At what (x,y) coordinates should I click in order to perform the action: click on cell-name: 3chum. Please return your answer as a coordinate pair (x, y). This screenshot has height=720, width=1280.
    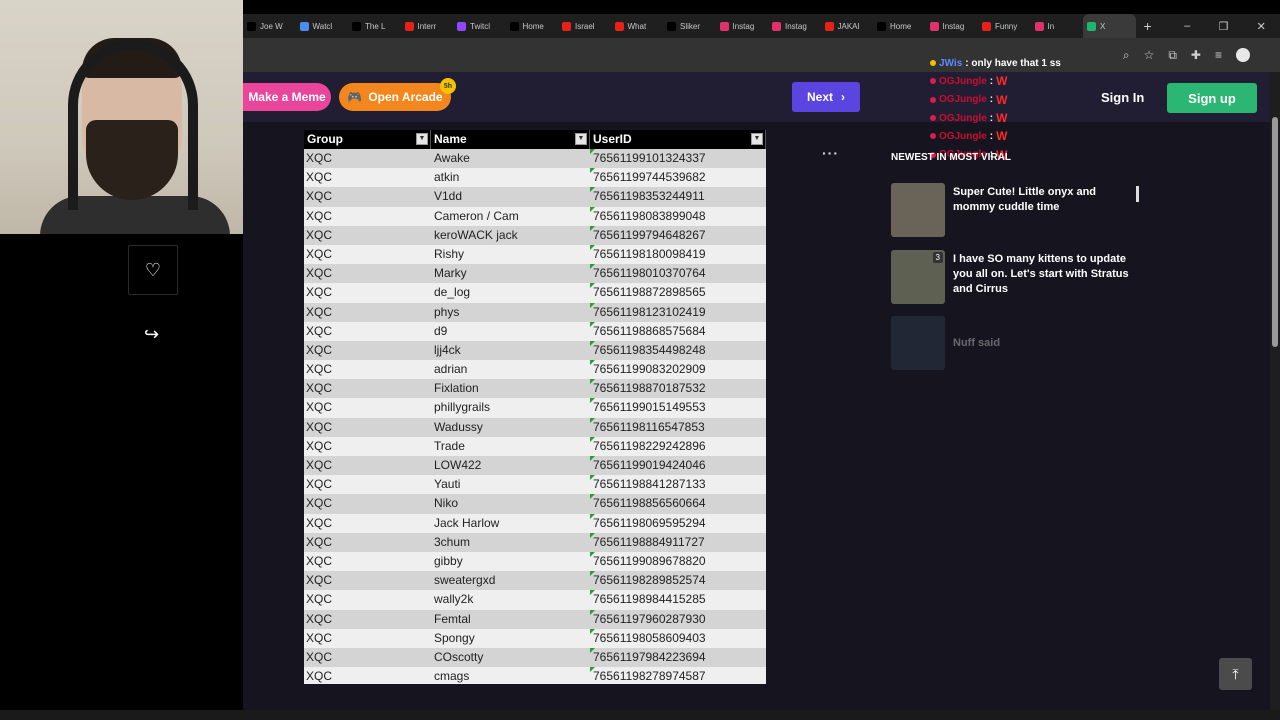
    Looking at the image, I should click on (452, 541).